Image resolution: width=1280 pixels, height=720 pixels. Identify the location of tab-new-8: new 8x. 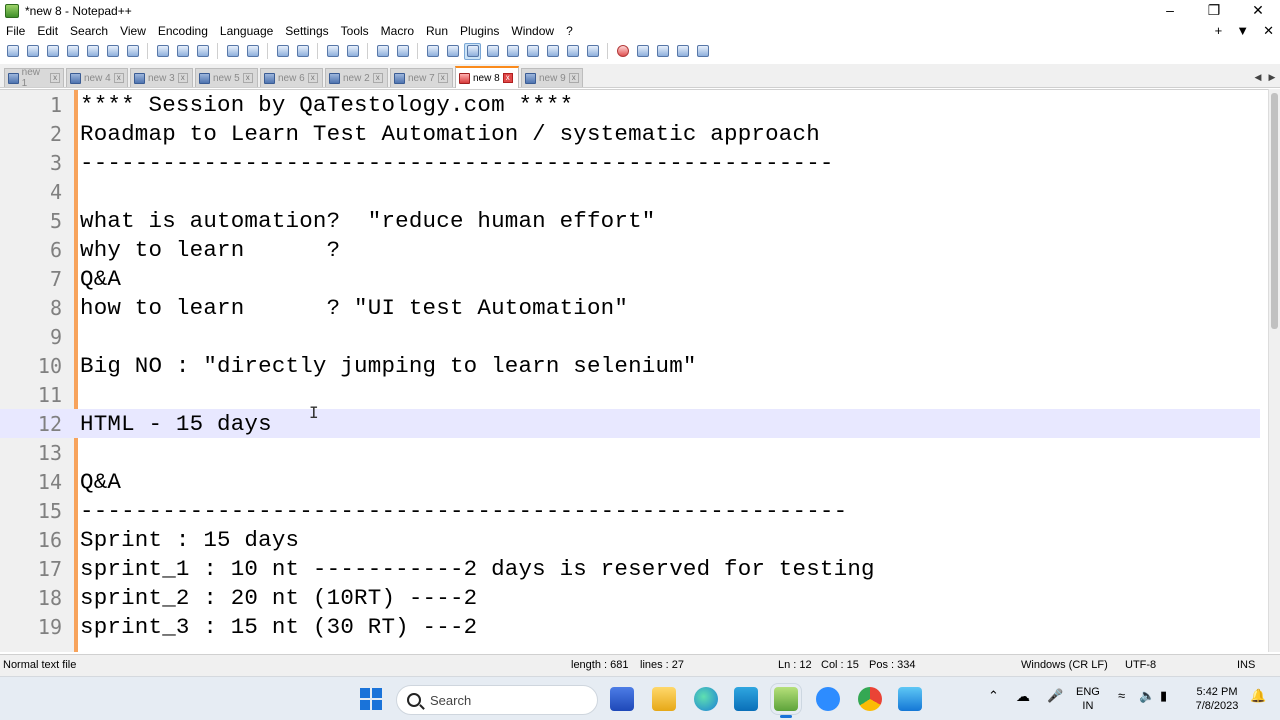
(487, 77).